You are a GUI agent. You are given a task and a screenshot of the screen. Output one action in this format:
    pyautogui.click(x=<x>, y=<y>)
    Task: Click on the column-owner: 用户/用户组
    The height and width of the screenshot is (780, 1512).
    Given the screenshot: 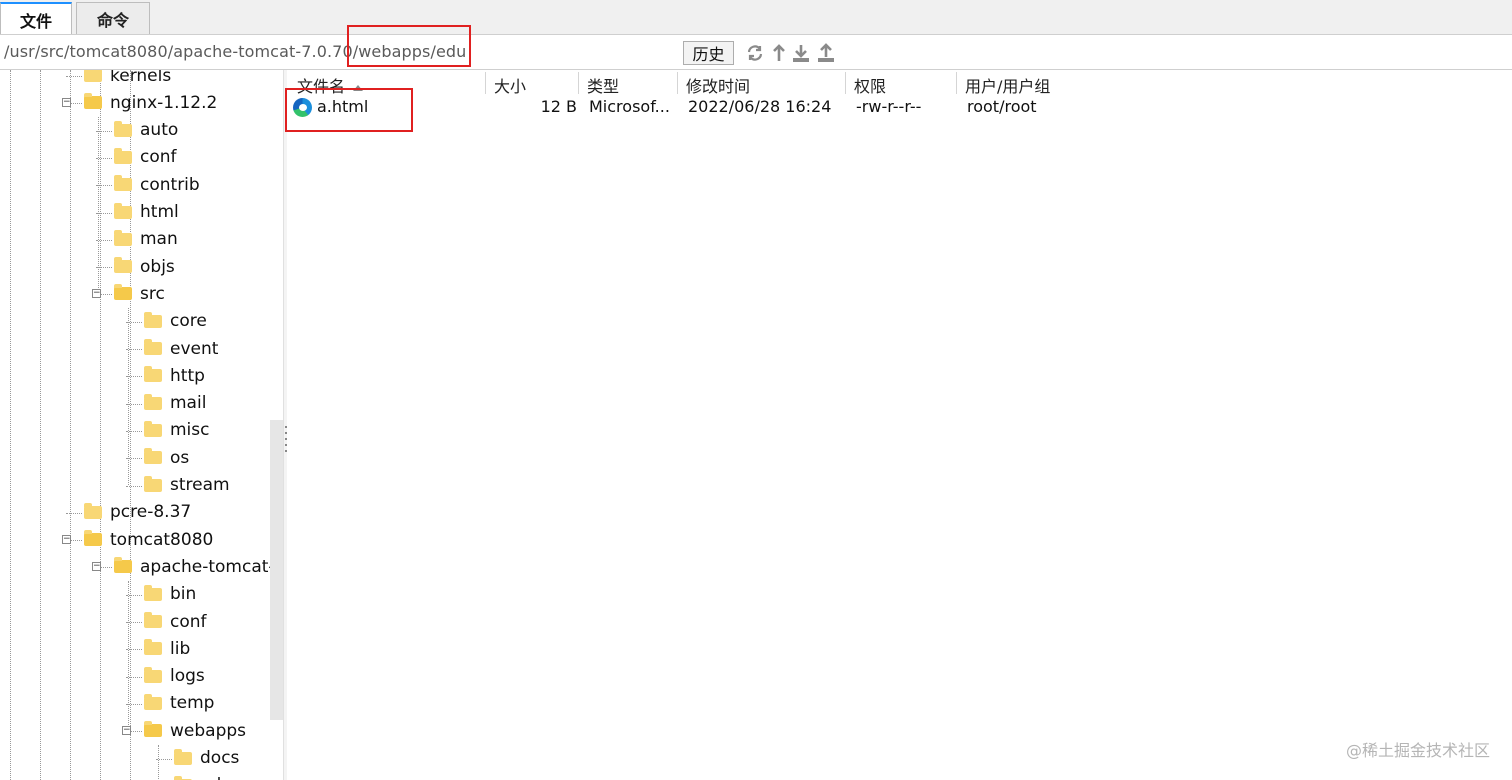 What is the action you would take?
    pyautogui.click(x=1007, y=85)
    